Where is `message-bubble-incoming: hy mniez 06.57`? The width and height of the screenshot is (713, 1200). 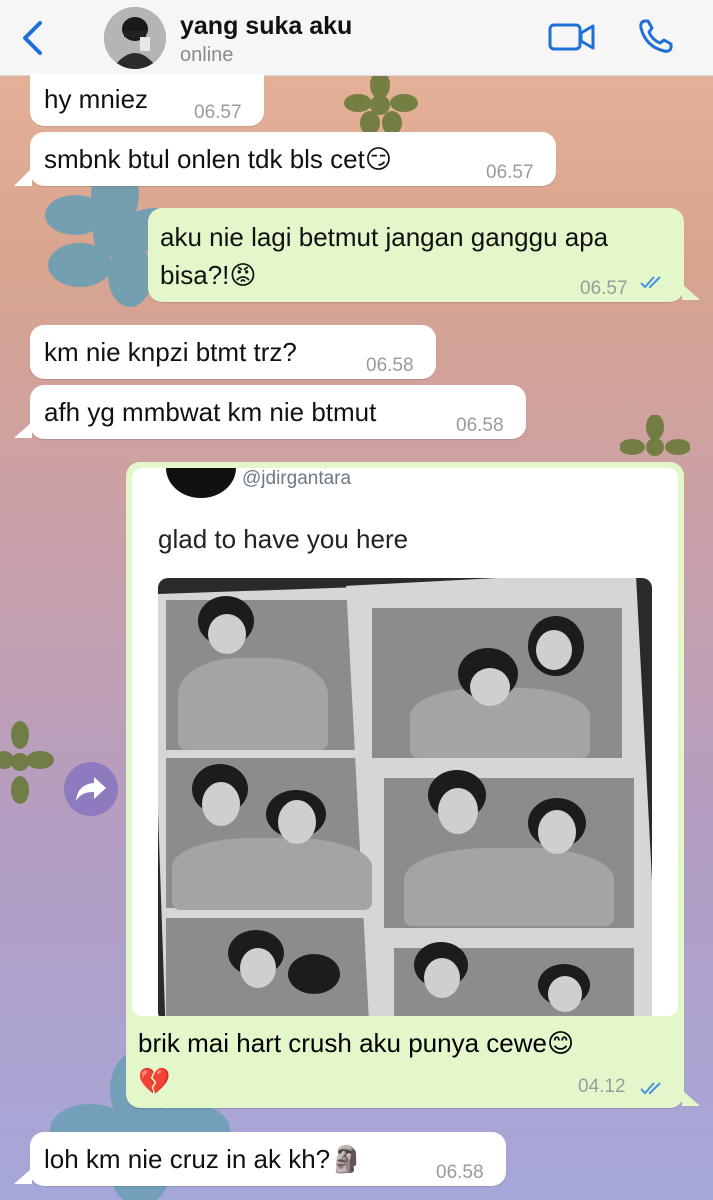
message-bubble-incoming: hy mniez 06.57 is located at coordinates (147, 100).